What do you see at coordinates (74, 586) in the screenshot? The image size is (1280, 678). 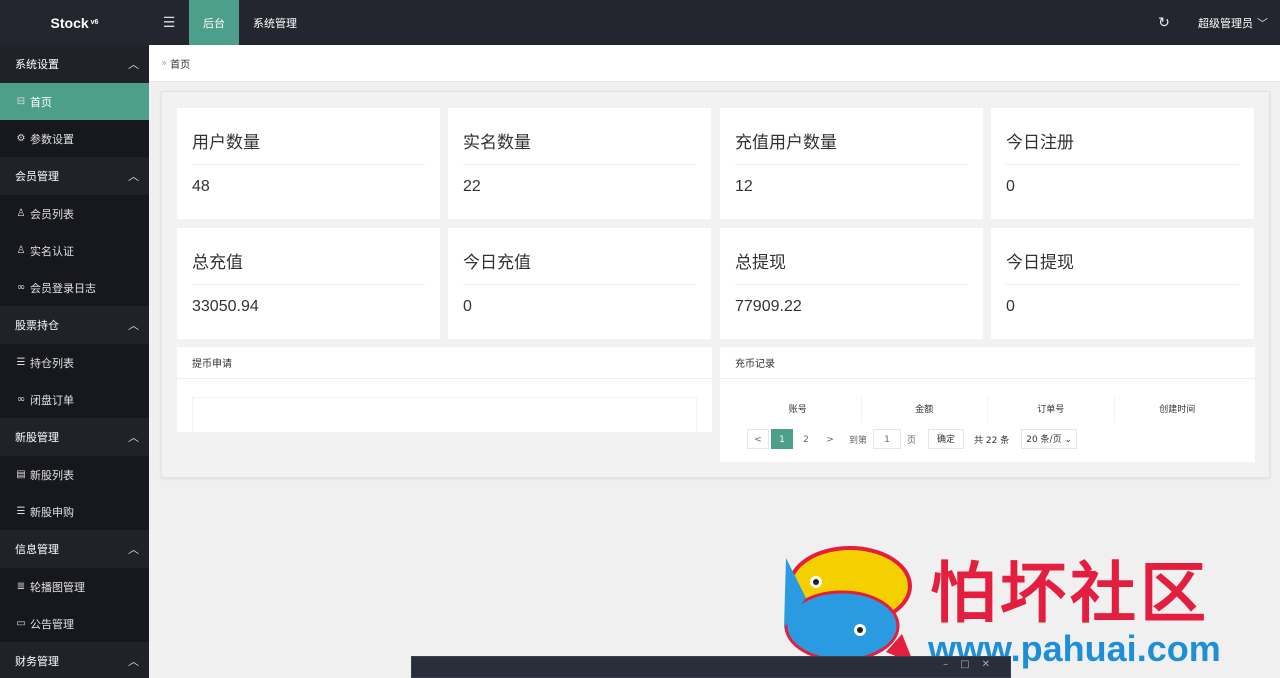 I see `sidebar-item-carousel: ≣ 轮播图管理` at bounding box center [74, 586].